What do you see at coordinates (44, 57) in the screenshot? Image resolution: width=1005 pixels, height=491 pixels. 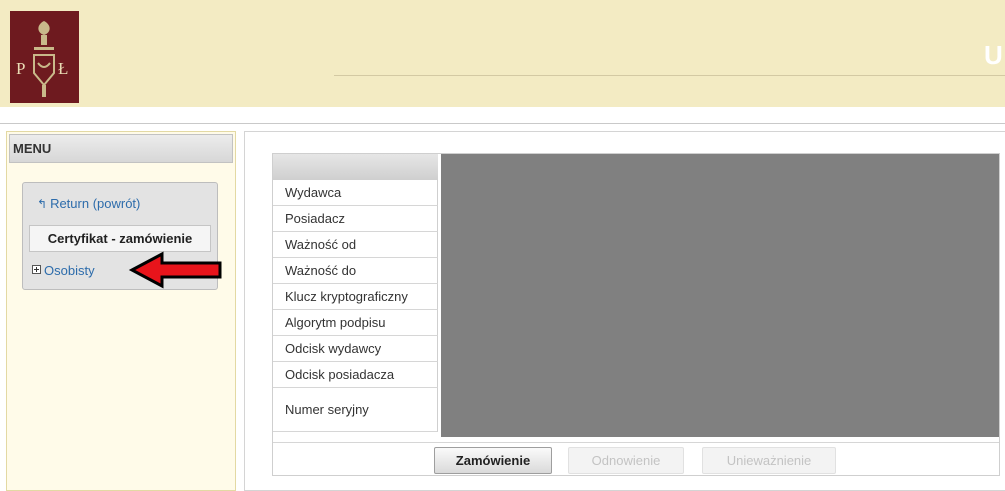 I see `university-logo: P Ł` at bounding box center [44, 57].